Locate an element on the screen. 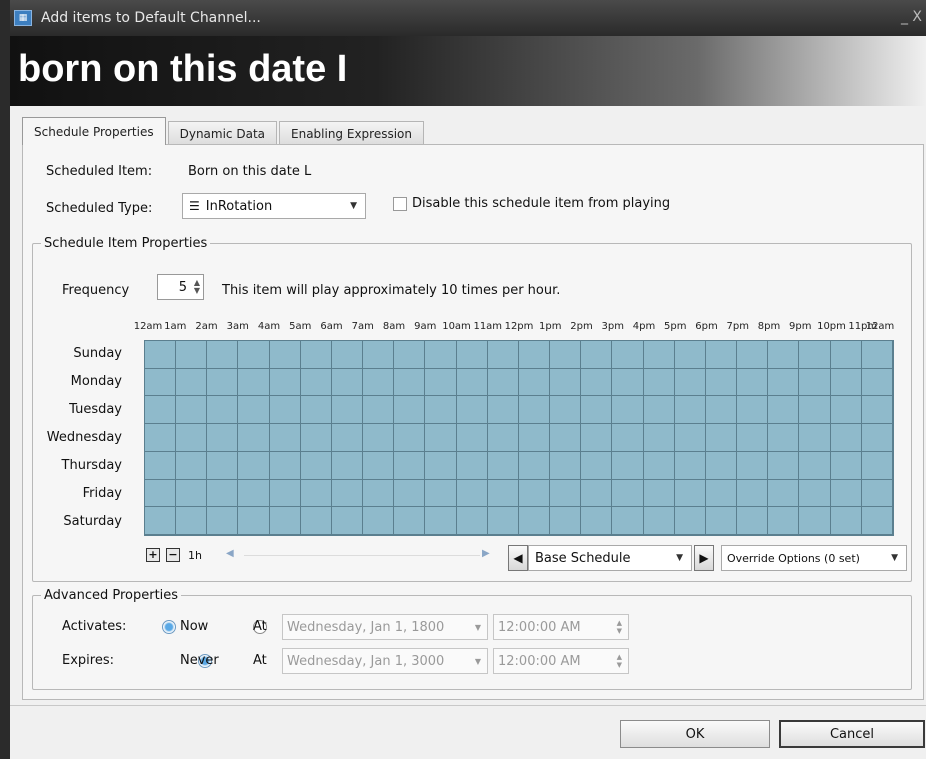  scheduled-type-dropdown: ☰ InRotation ▼ is located at coordinates (274, 206).